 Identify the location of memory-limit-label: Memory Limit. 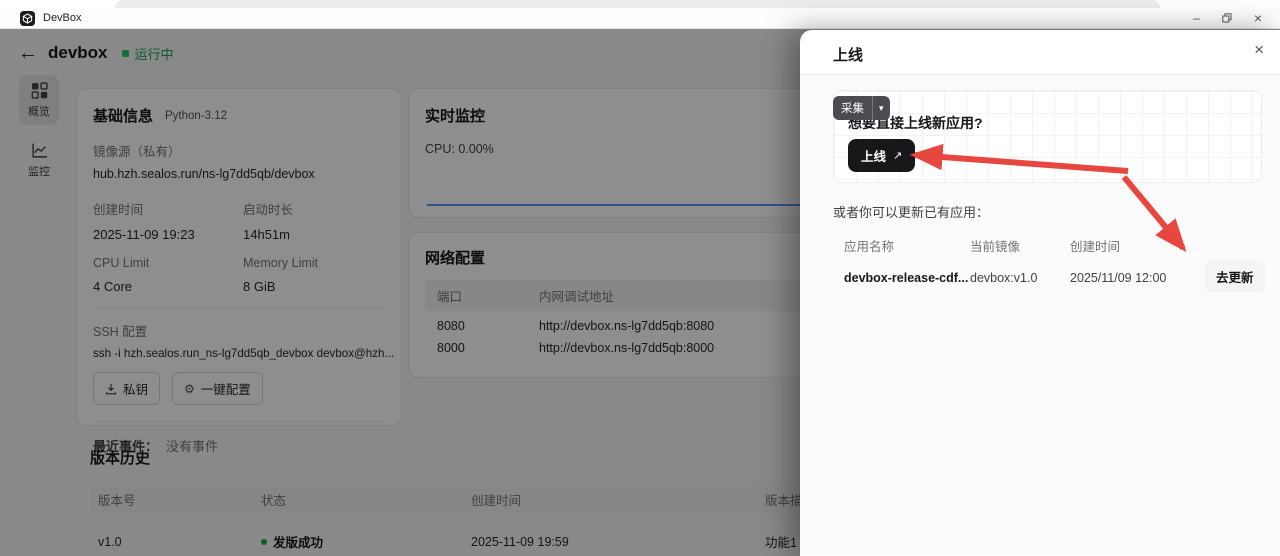
(281, 263).